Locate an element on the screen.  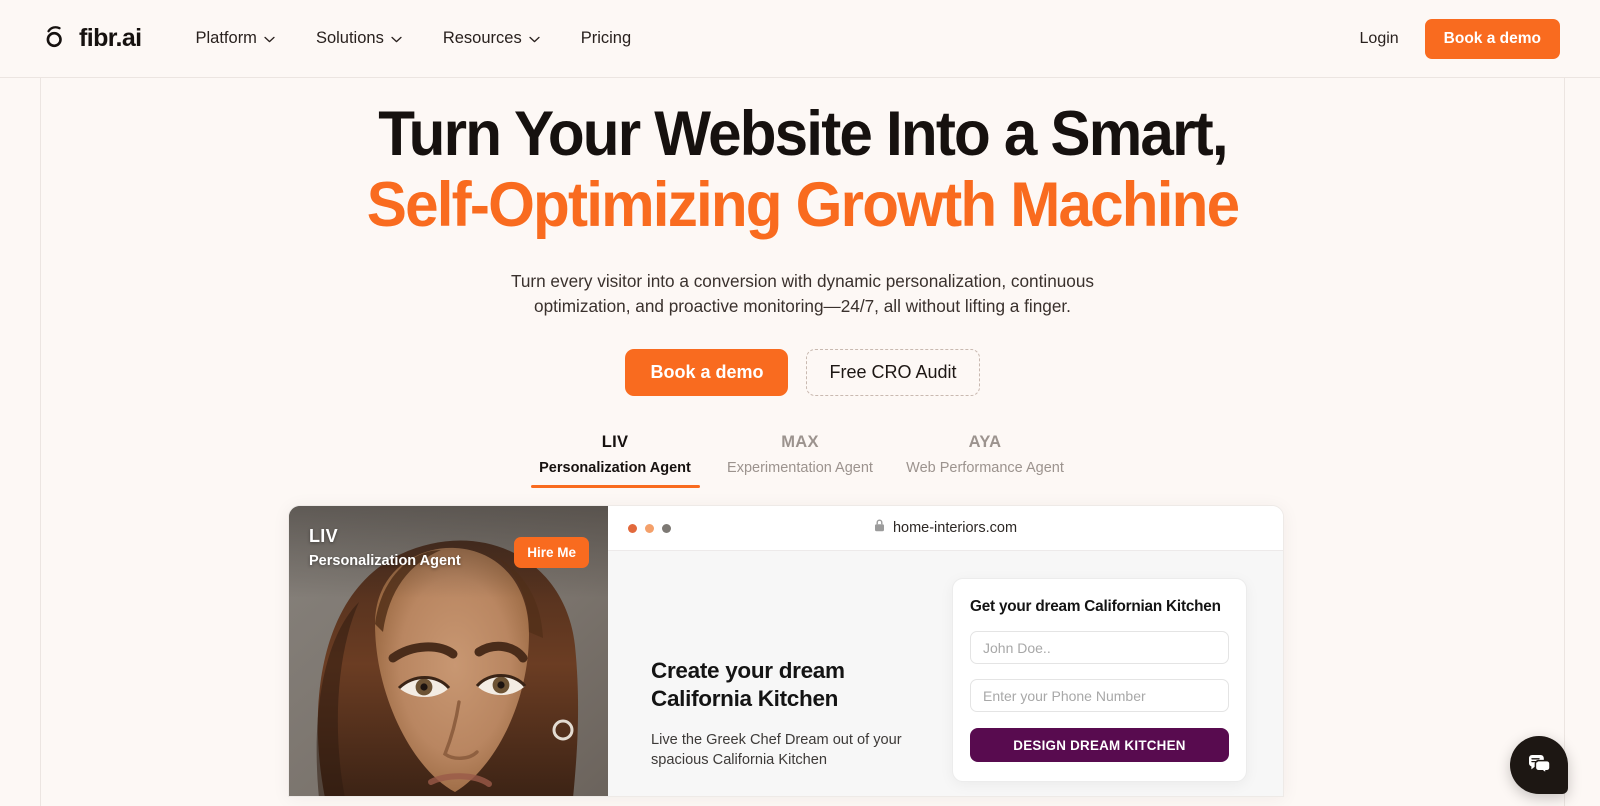
nav-actions: Login Book a demo is located at coordinates (1460, 38).